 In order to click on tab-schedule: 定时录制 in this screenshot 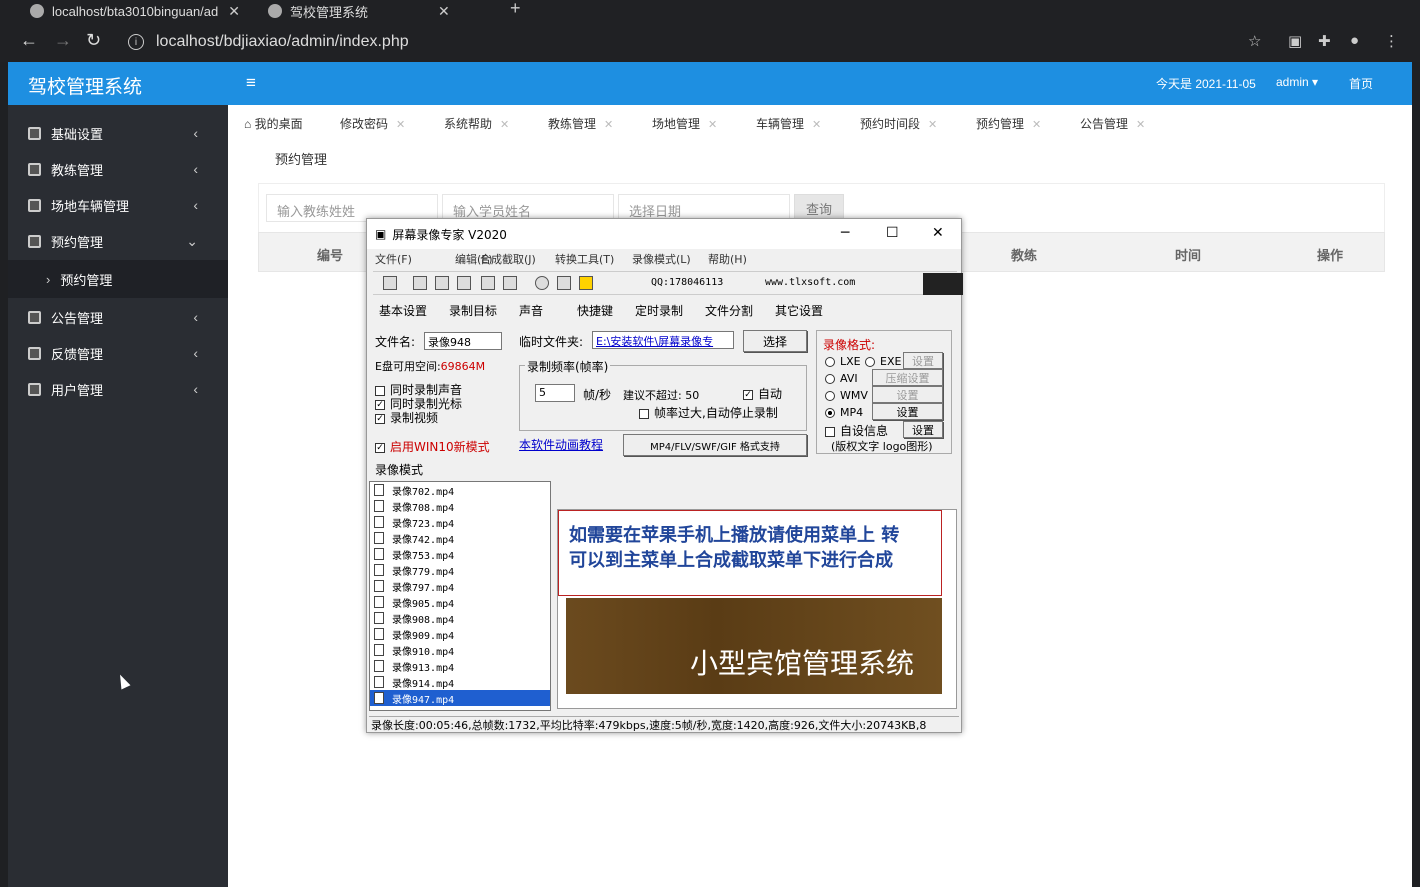, I will do `click(659, 310)`.